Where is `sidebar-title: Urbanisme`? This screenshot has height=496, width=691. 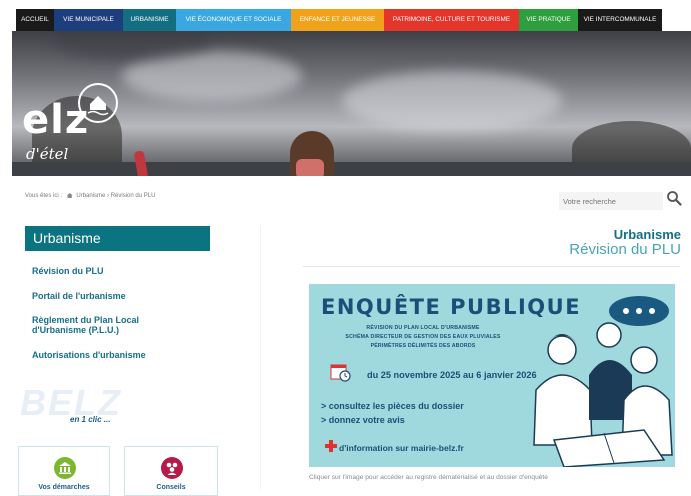 sidebar-title: Urbanisme is located at coordinates (117, 238).